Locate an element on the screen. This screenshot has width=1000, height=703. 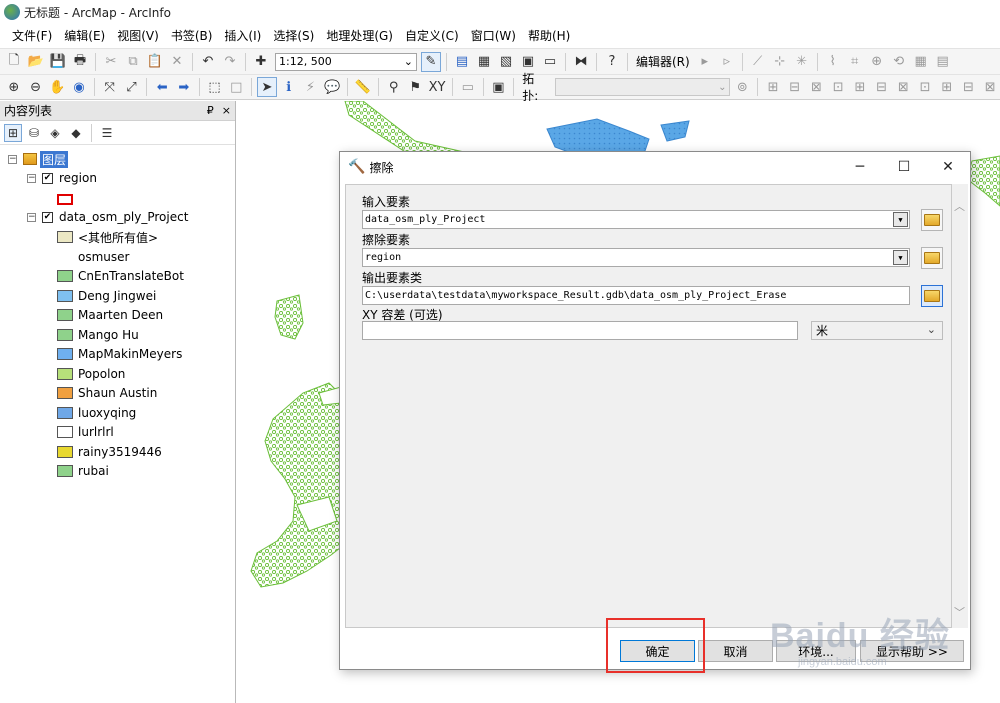
tree-row-data-osm: − ✔ data_osm_ply_Project is located at coordinates (107, 217).